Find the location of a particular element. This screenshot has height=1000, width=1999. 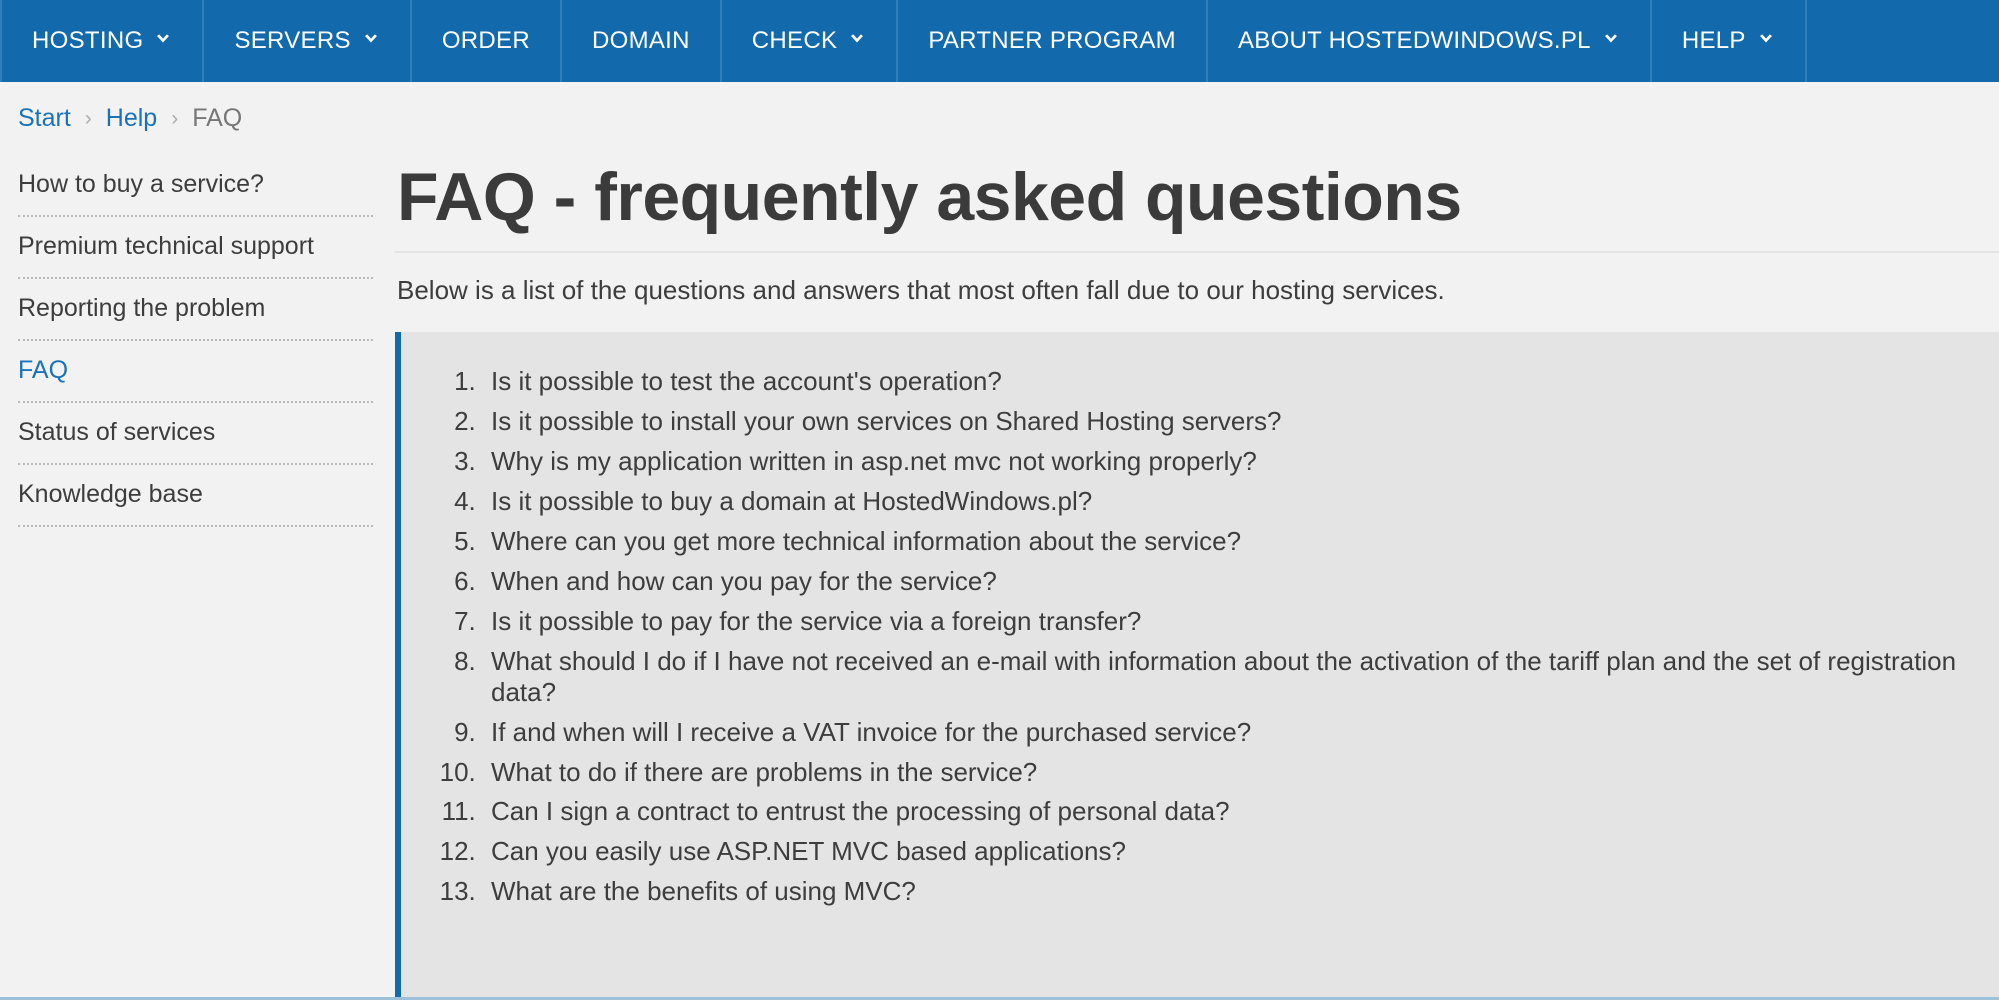

sidebar-item-knowledge-base: Knowledge base is located at coordinates (195, 496).